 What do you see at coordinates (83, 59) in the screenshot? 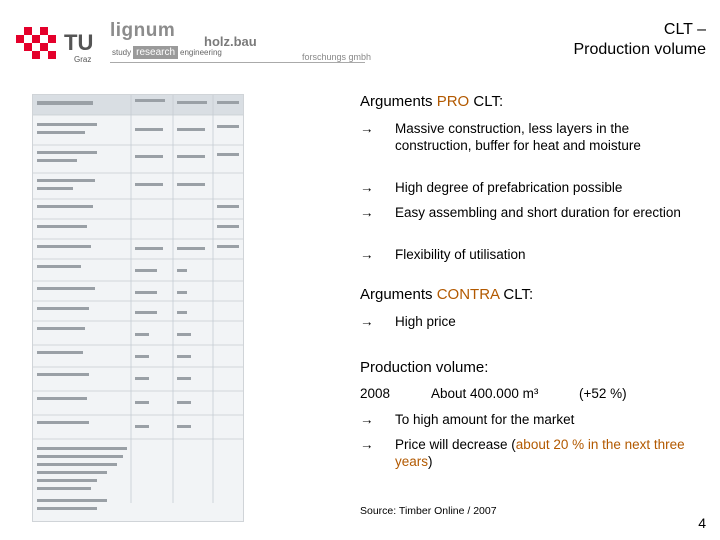
I see `tu-logo-graz: Graz` at bounding box center [83, 59].